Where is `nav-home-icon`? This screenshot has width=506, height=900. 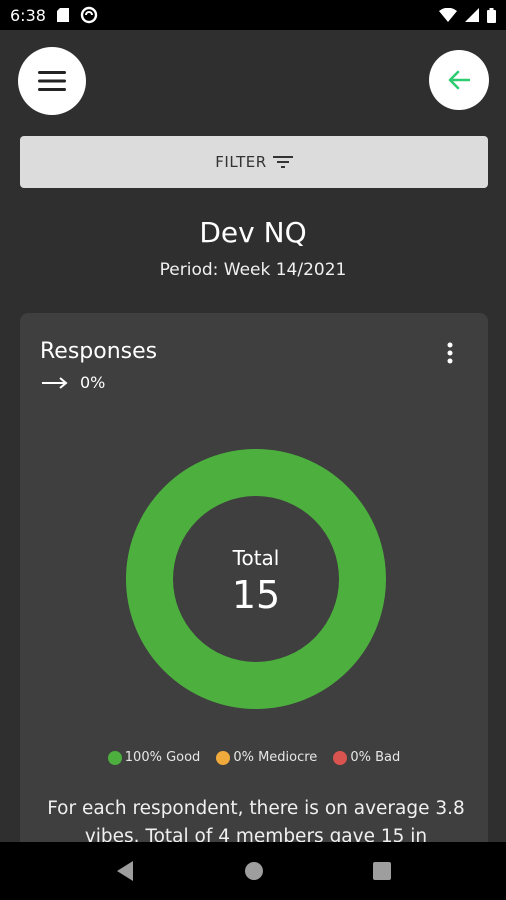 nav-home-icon is located at coordinates (254, 871).